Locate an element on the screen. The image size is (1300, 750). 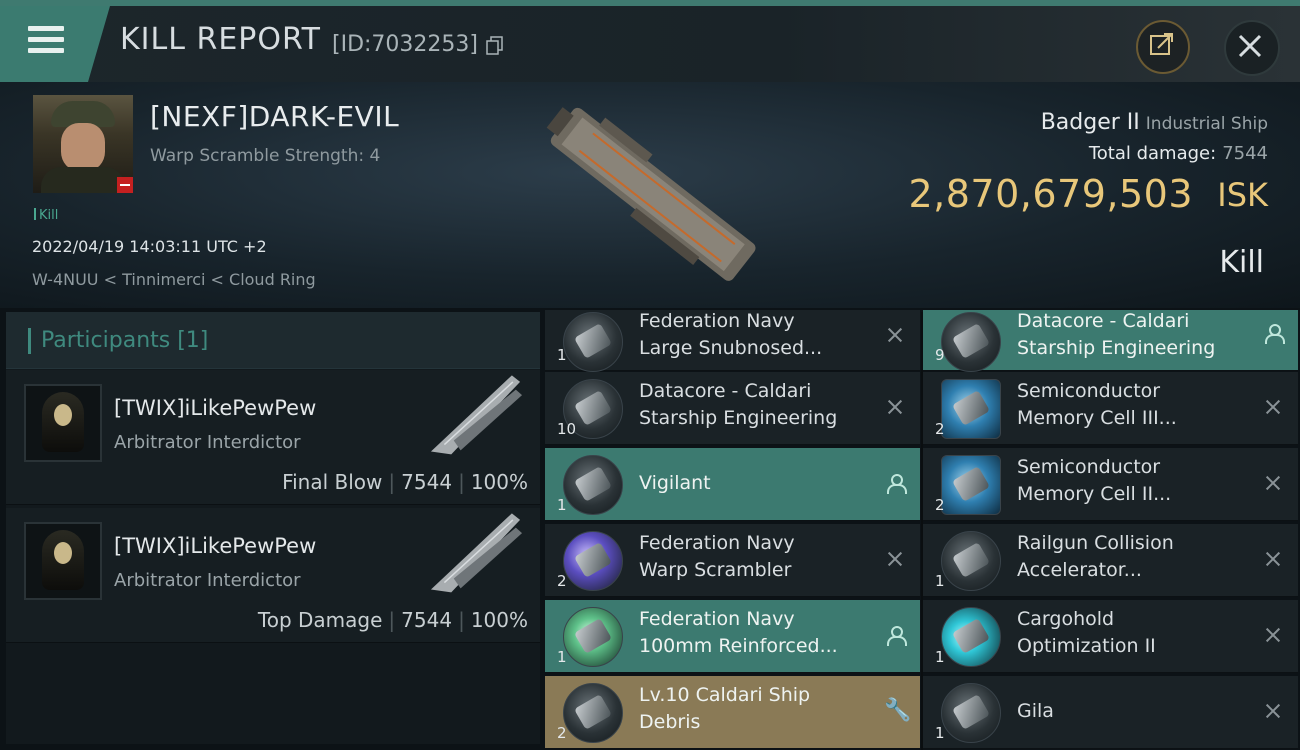
total-damage-label: Total damage: is located at coordinates (1152, 153).